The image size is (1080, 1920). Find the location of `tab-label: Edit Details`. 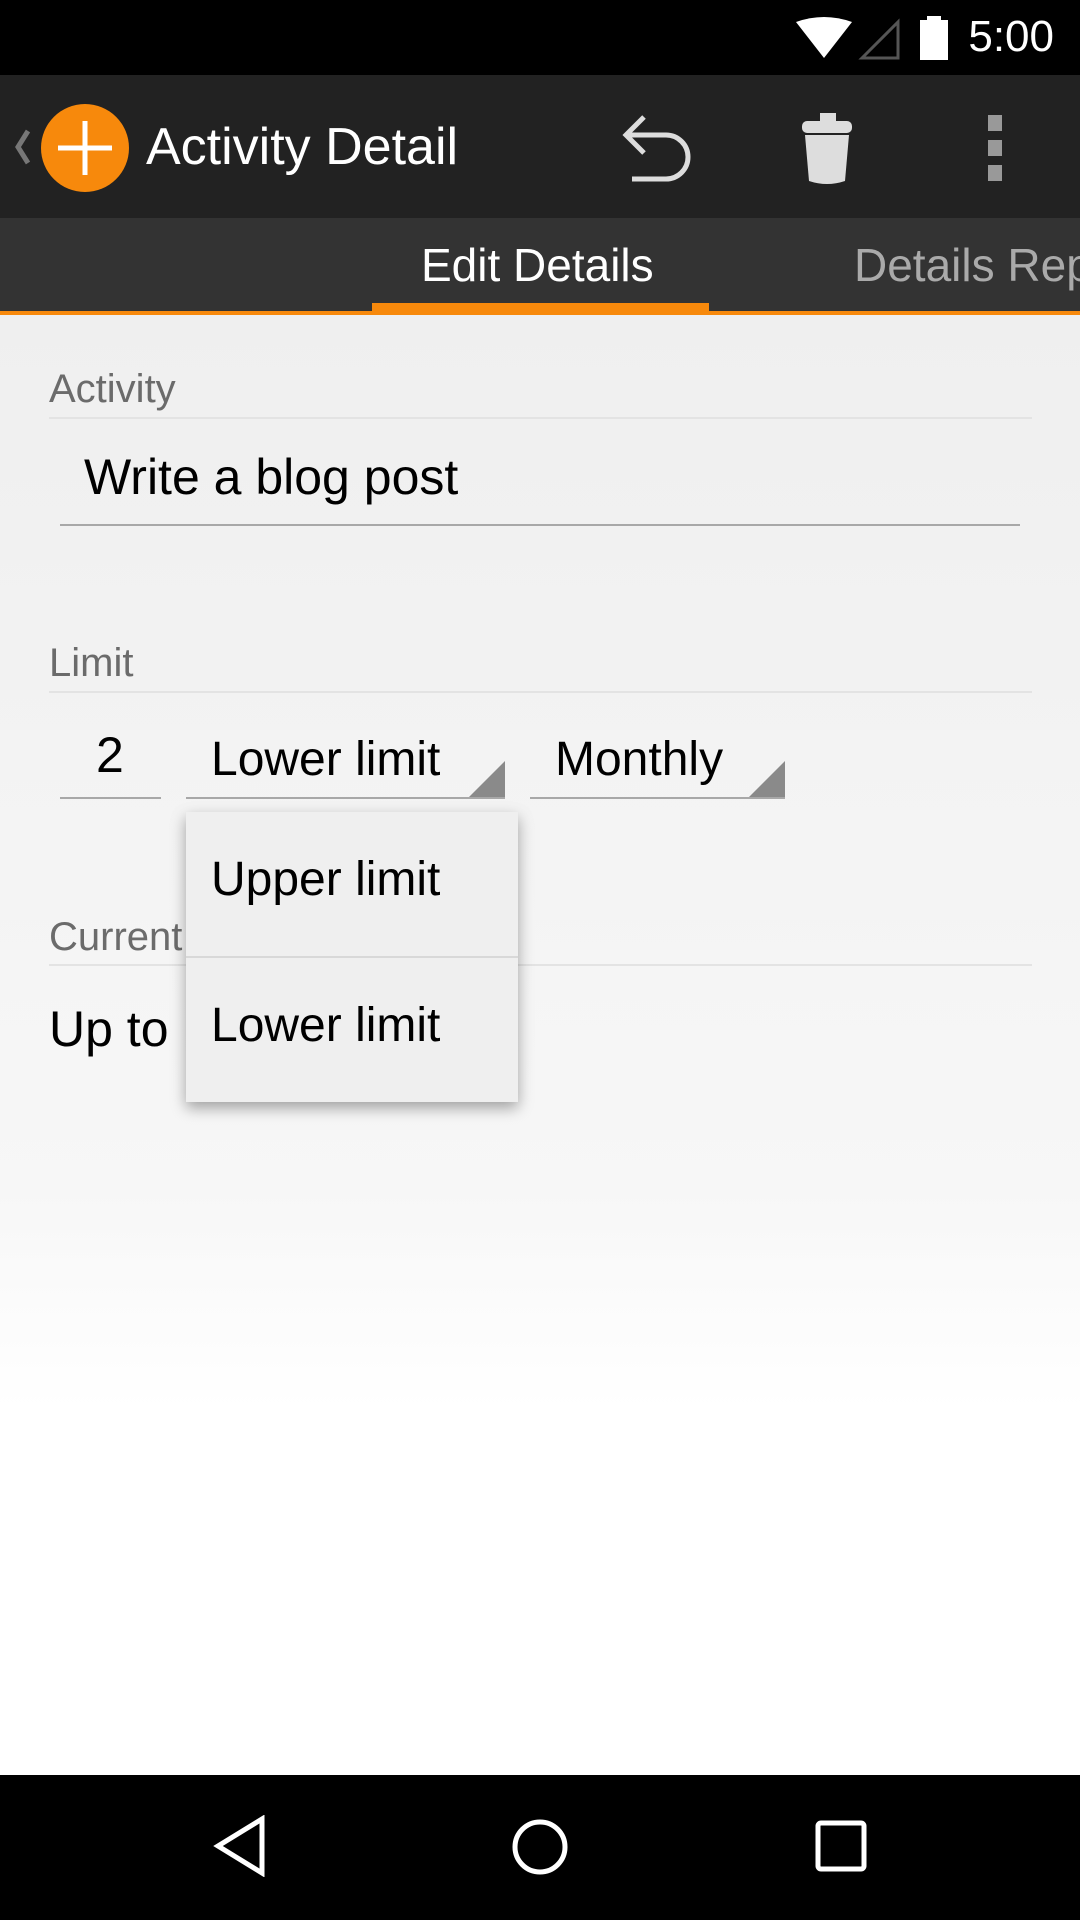

tab-label: Edit Details is located at coordinates (537, 265).